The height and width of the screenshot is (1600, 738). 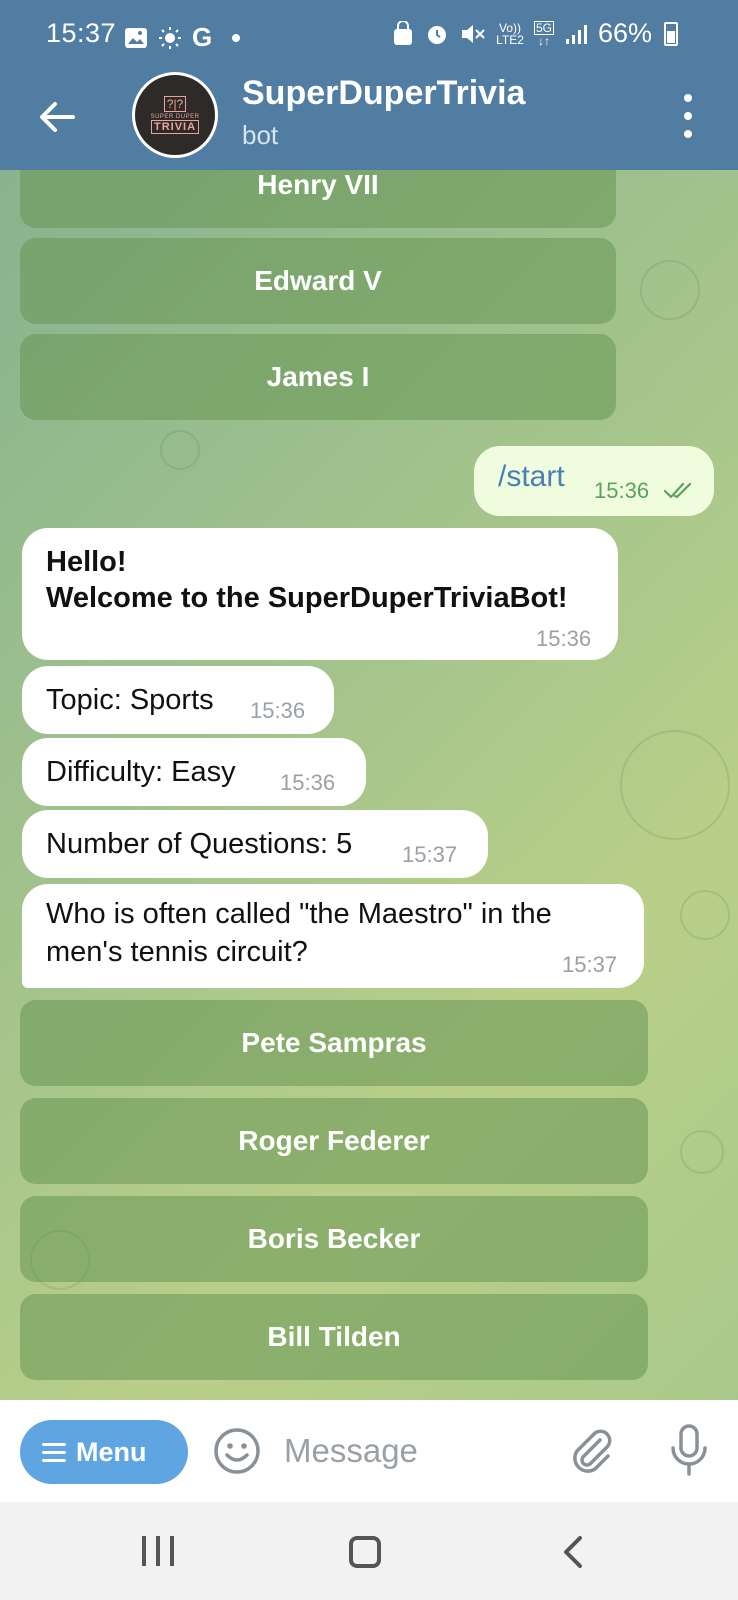 I want to click on chat-title: SuperDuperTrivia, so click(x=383, y=93).